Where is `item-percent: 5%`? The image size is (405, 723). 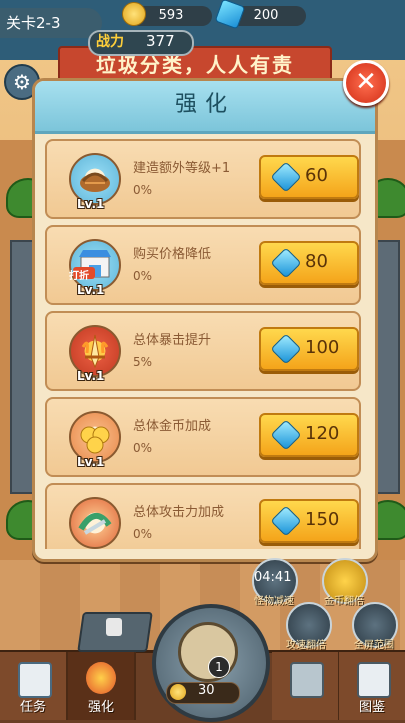 item-percent: 5% is located at coordinates (143, 362).